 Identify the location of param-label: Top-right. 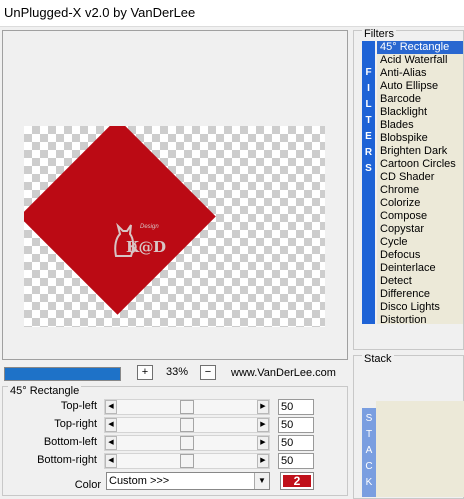
(75, 424).